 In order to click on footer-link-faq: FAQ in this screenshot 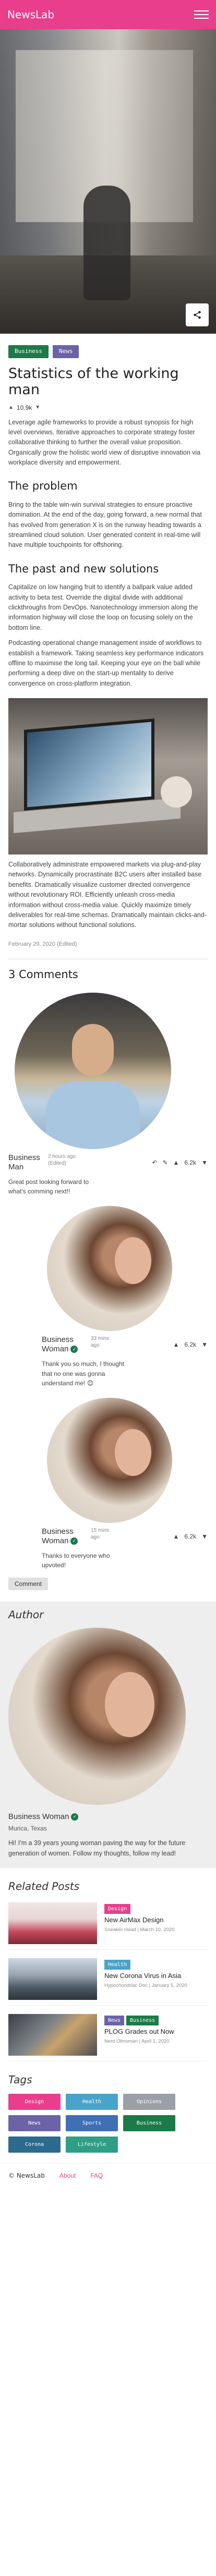, I will do `click(96, 2175)`.